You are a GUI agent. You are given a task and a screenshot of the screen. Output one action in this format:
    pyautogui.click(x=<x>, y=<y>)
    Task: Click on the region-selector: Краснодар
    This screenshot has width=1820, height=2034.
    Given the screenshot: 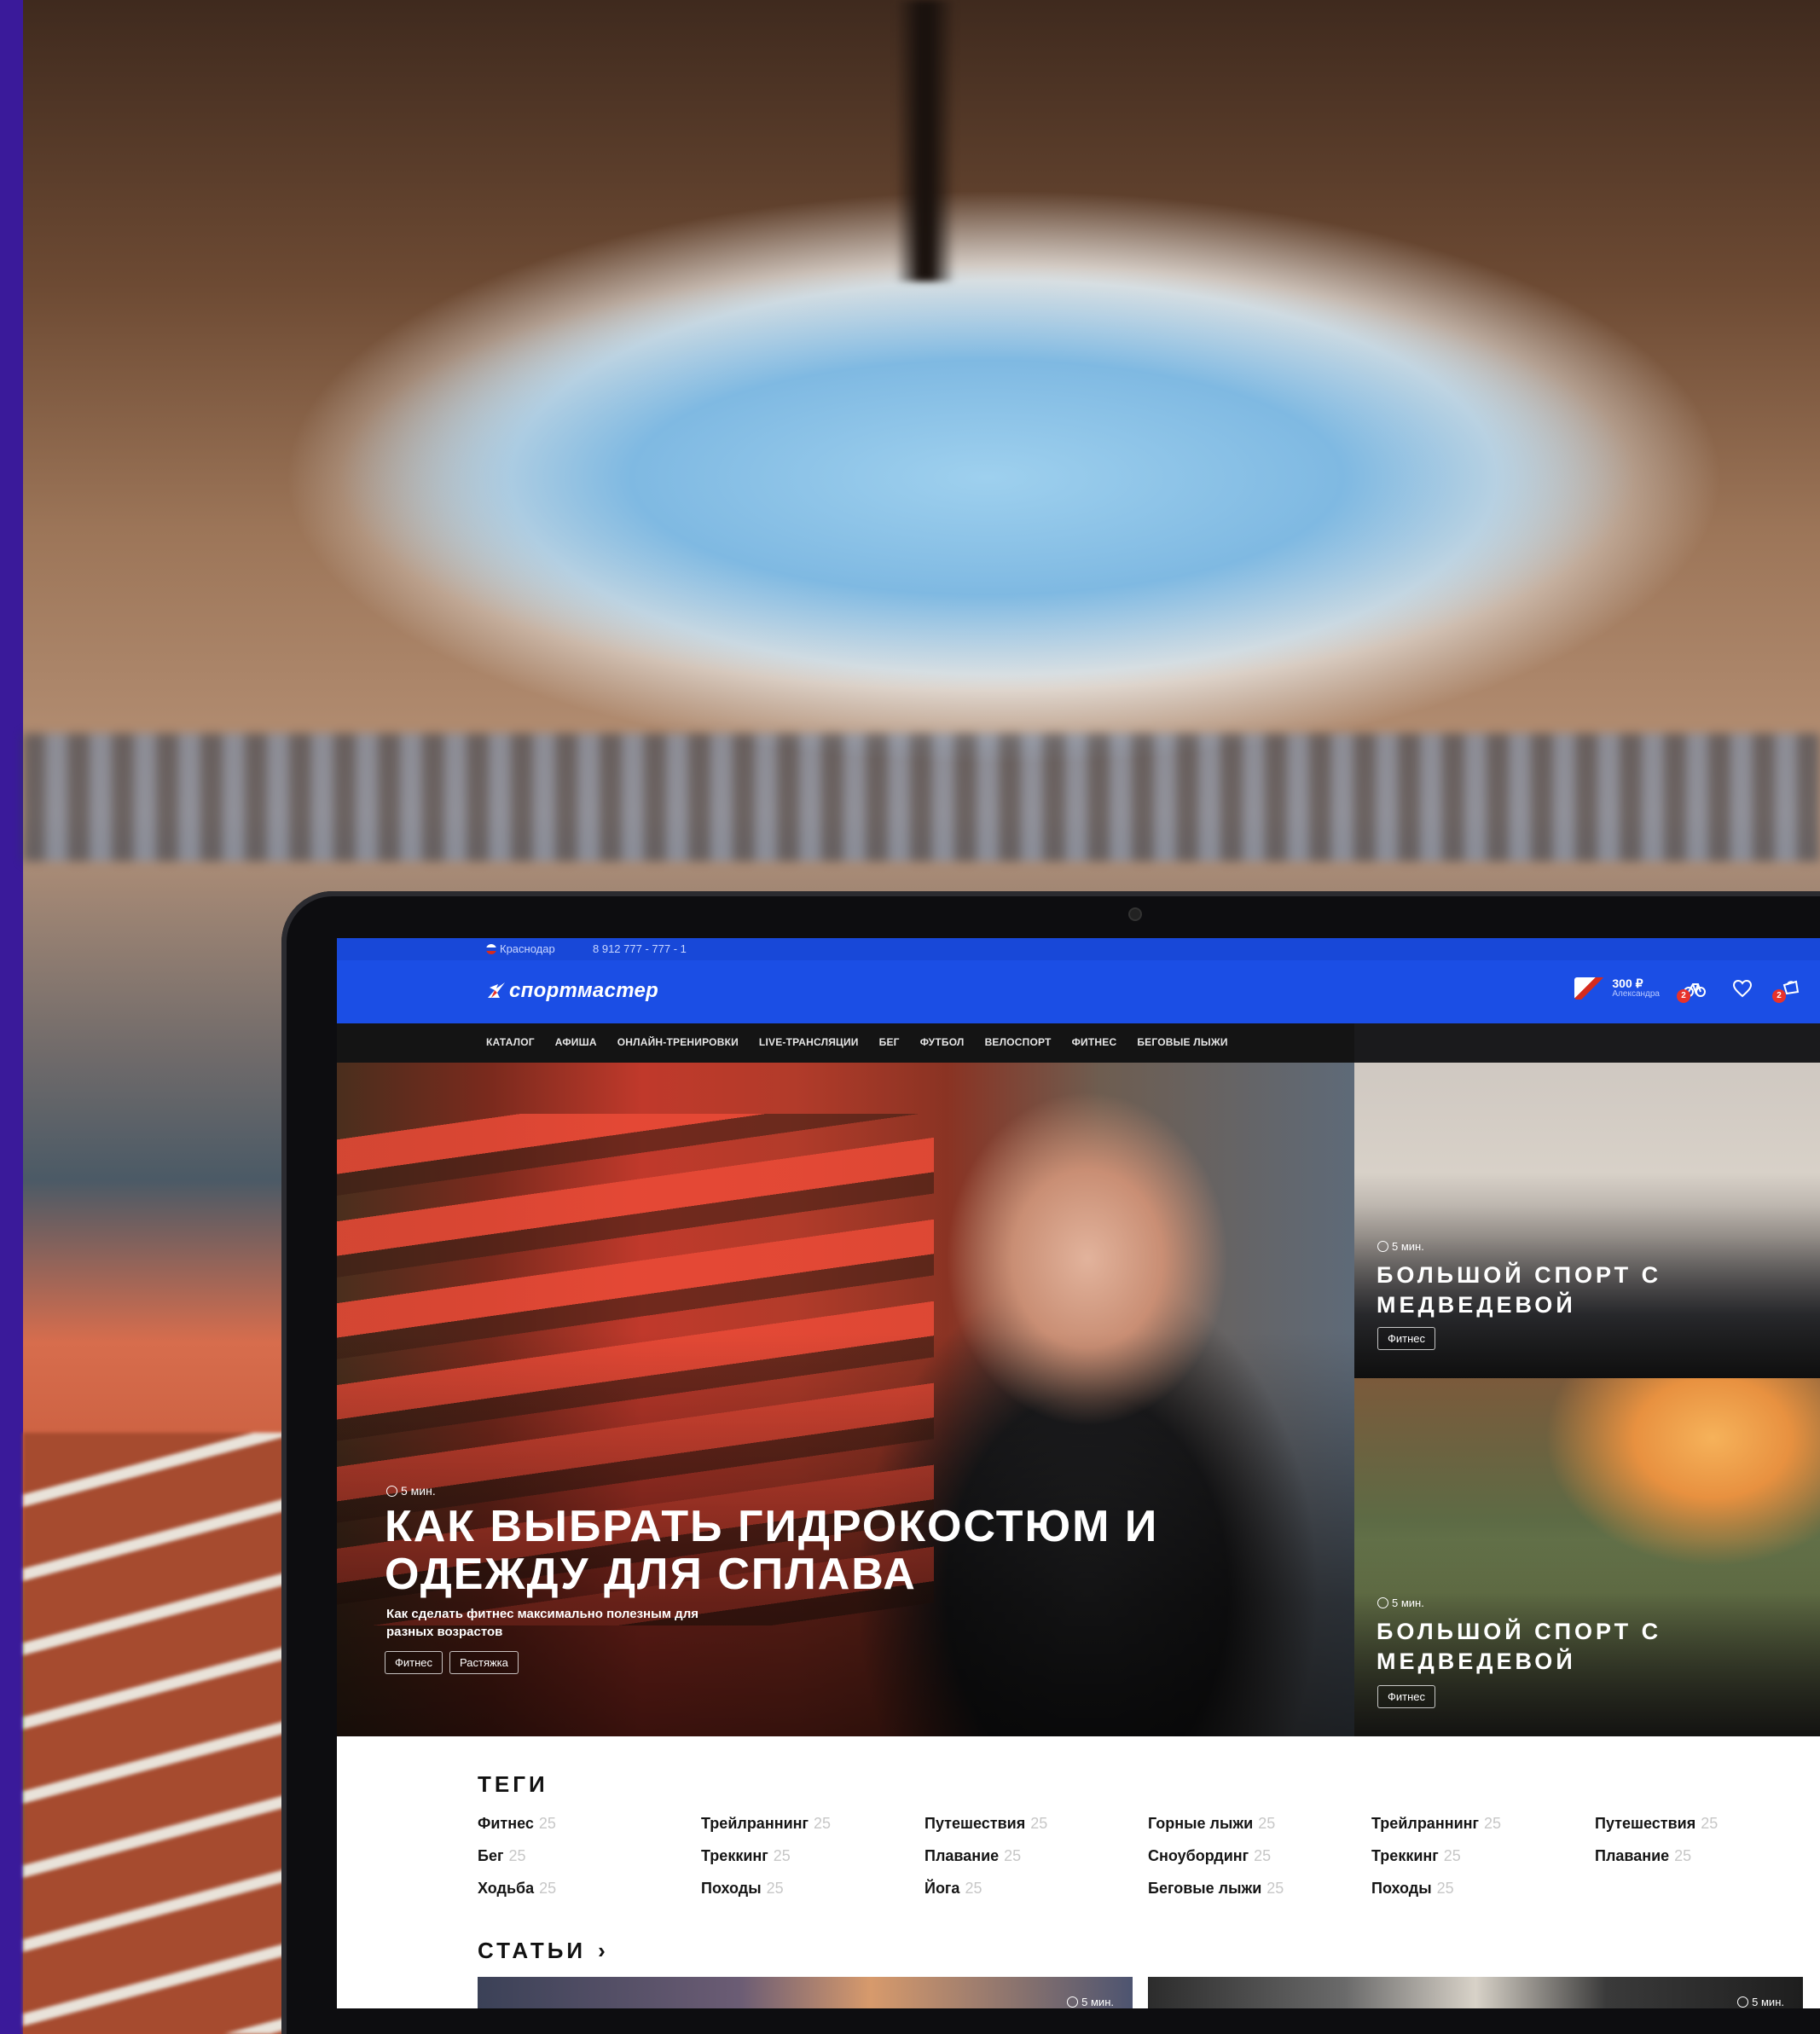 What is the action you would take?
    pyautogui.click(x=520, y=948)
    